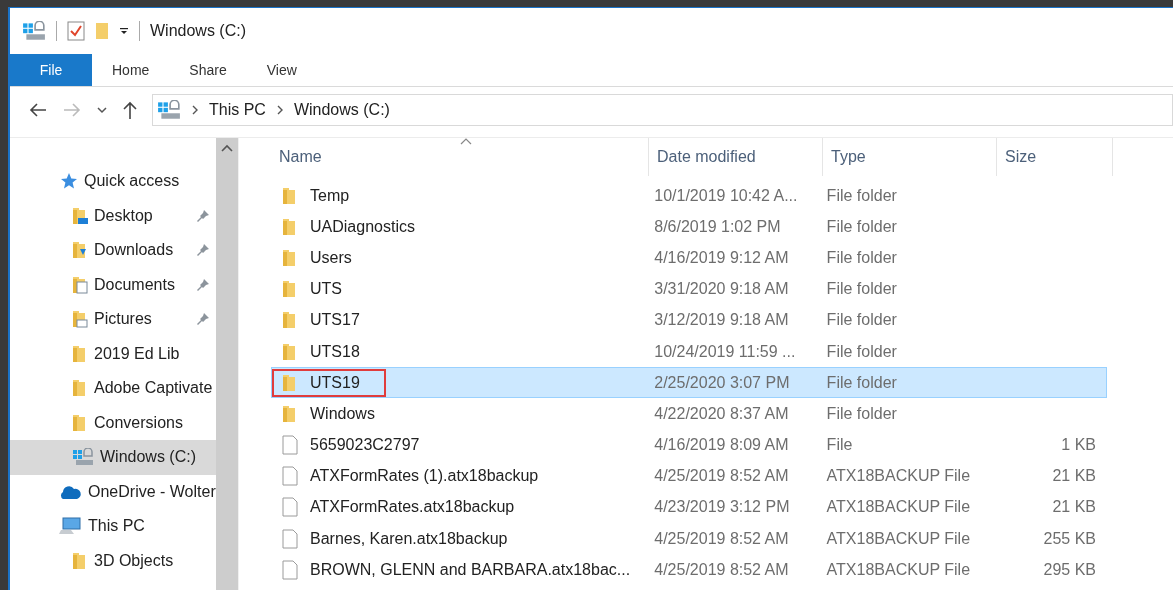 The image size is (1173, 590). I want to click on ribbon-tab: Share, so click(208, 70).